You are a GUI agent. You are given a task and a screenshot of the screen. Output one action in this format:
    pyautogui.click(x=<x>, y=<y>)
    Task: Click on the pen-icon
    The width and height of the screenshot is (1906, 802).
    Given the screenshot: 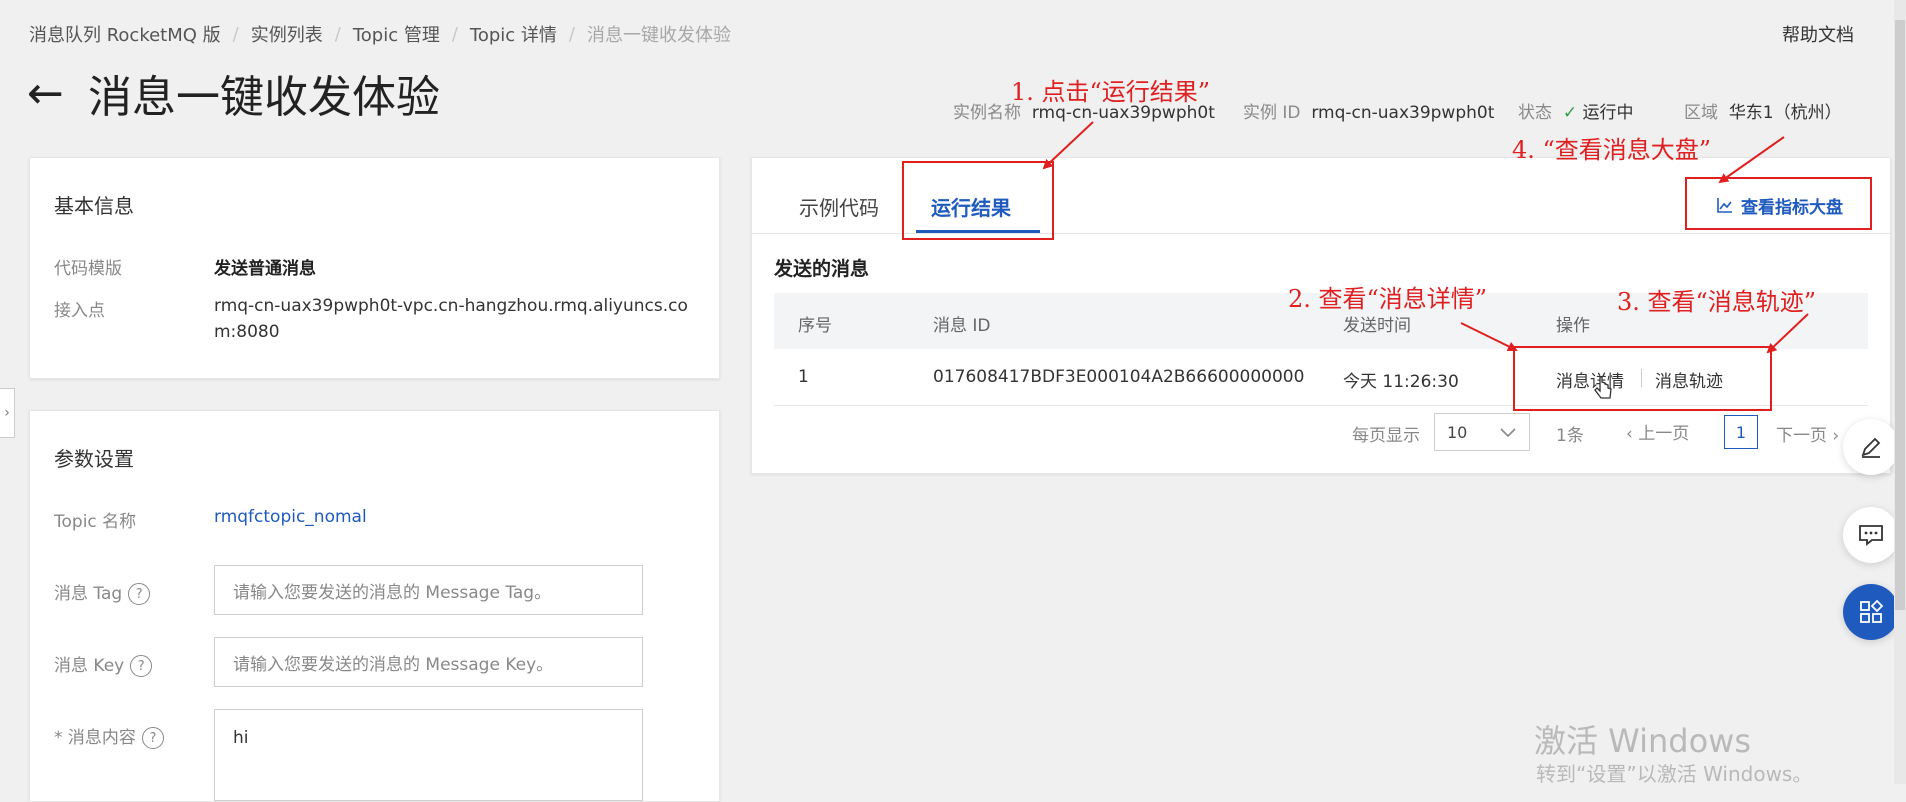 What is the action you would take?
    pyautogui.click(x=1871, y=447)
    